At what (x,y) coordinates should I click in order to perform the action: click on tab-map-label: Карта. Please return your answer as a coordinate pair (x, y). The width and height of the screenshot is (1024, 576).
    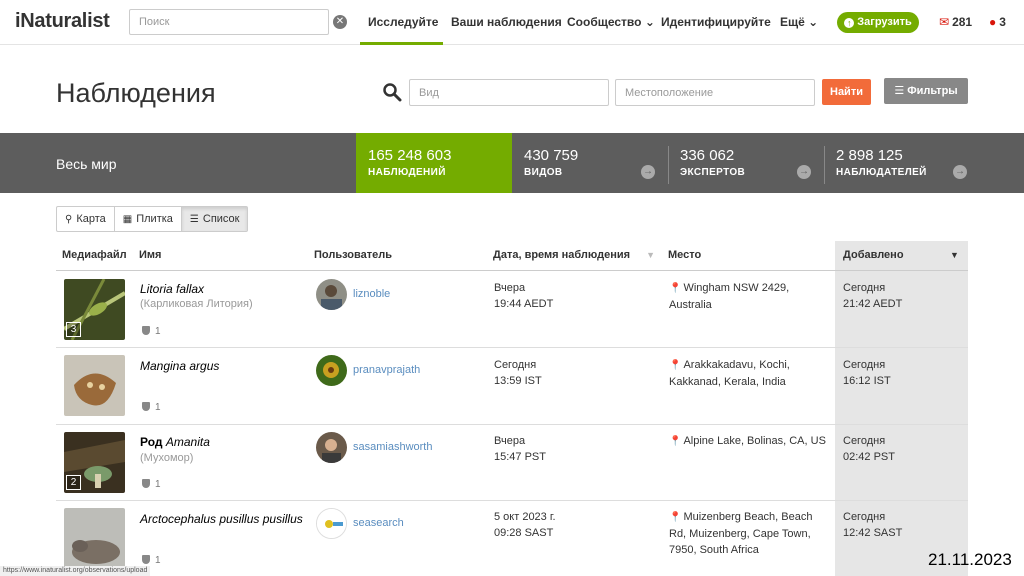
    Looking at the image, I should click on (91, 219).